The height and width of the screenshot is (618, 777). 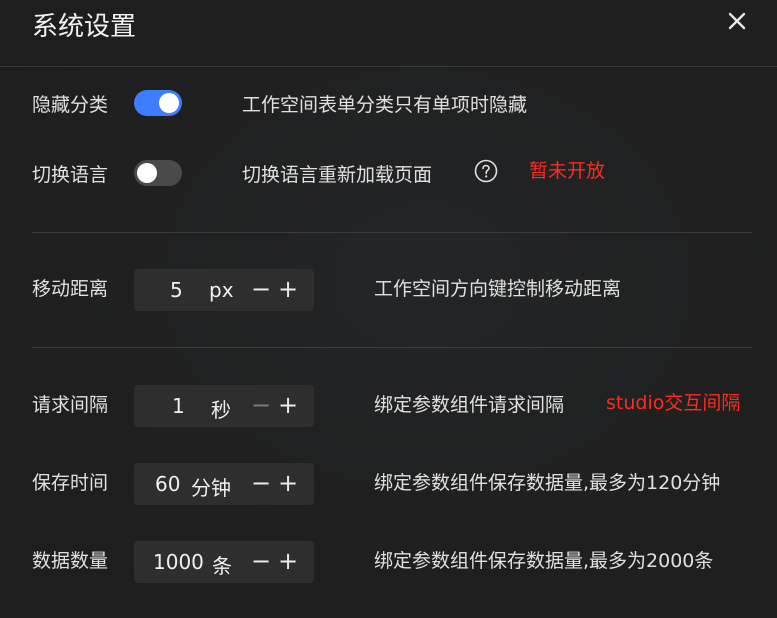 I want to click on stepper-unit: 条, so click(x=222, y=566).